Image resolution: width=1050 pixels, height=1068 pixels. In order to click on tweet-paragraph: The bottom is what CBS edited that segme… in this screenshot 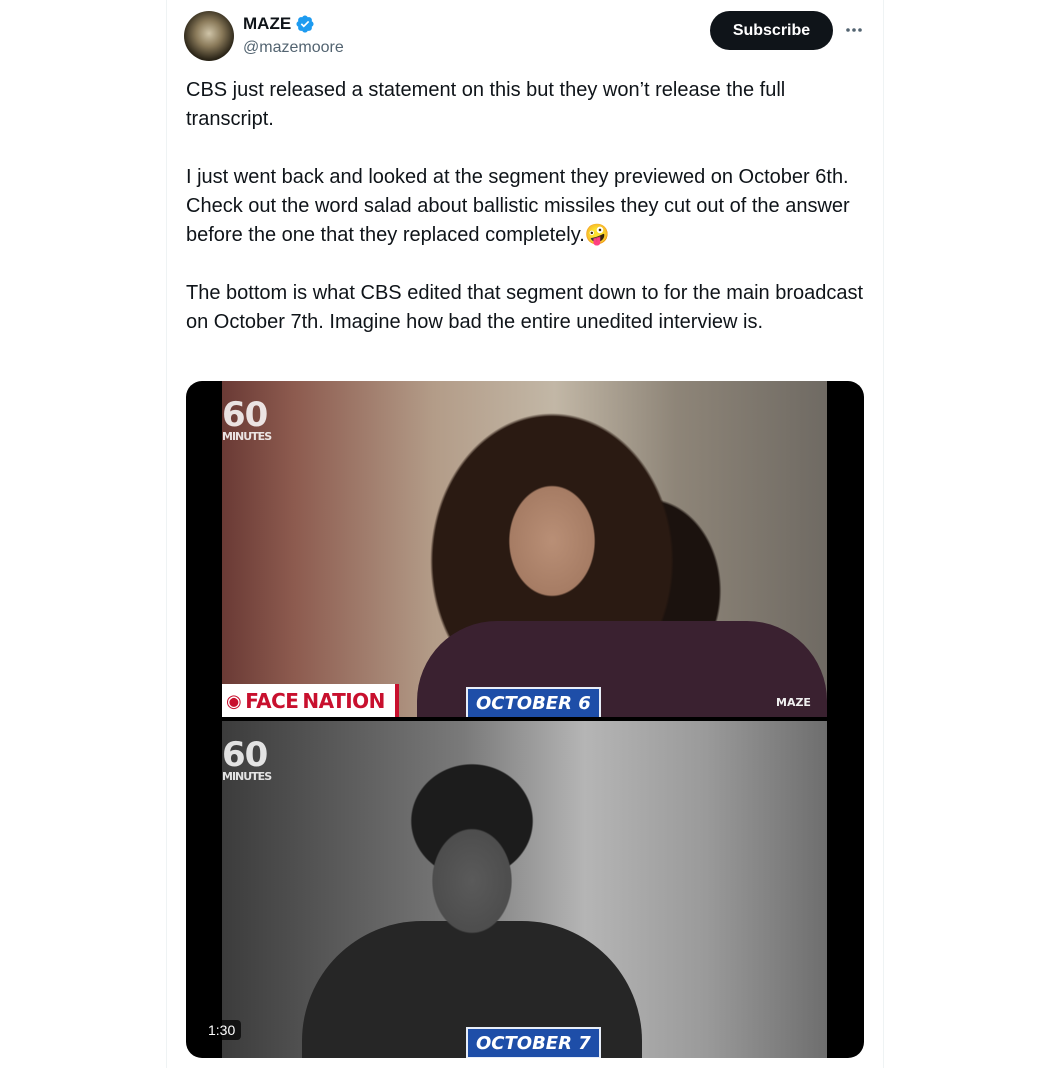, I will do `click(525, 307)`.